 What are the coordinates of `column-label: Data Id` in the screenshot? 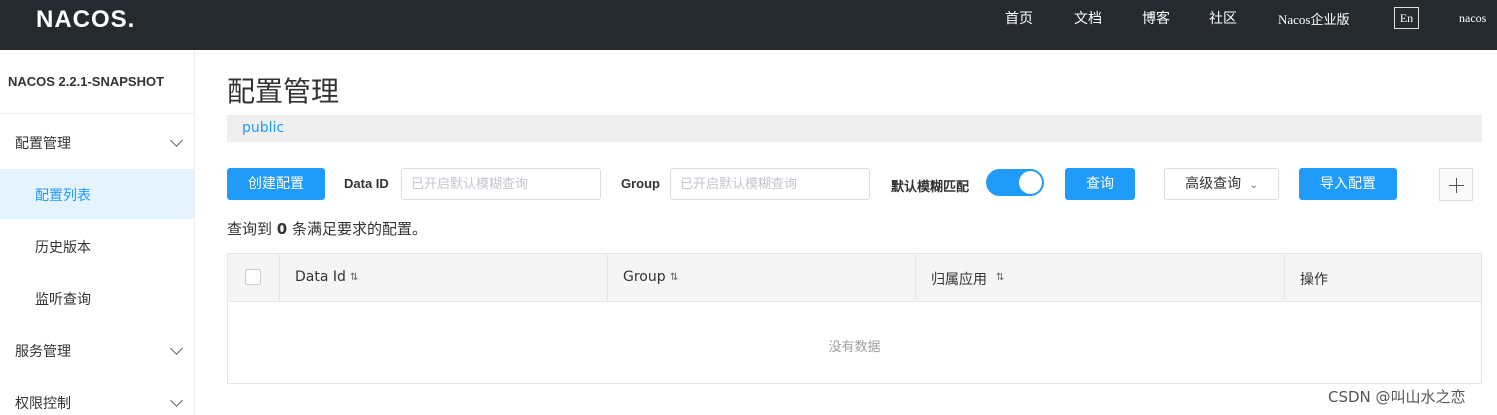 It's located at (320, 277).